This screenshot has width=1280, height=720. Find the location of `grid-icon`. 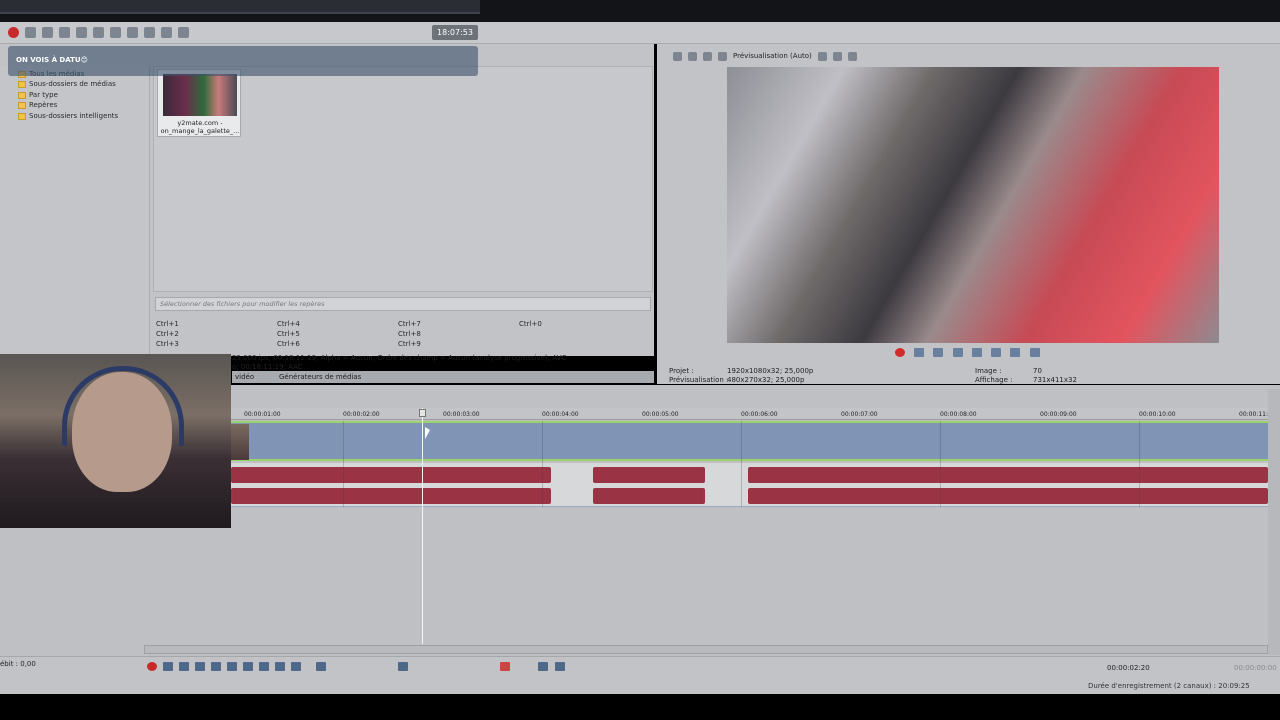

grid-icon is located at coordinates (822, 56).